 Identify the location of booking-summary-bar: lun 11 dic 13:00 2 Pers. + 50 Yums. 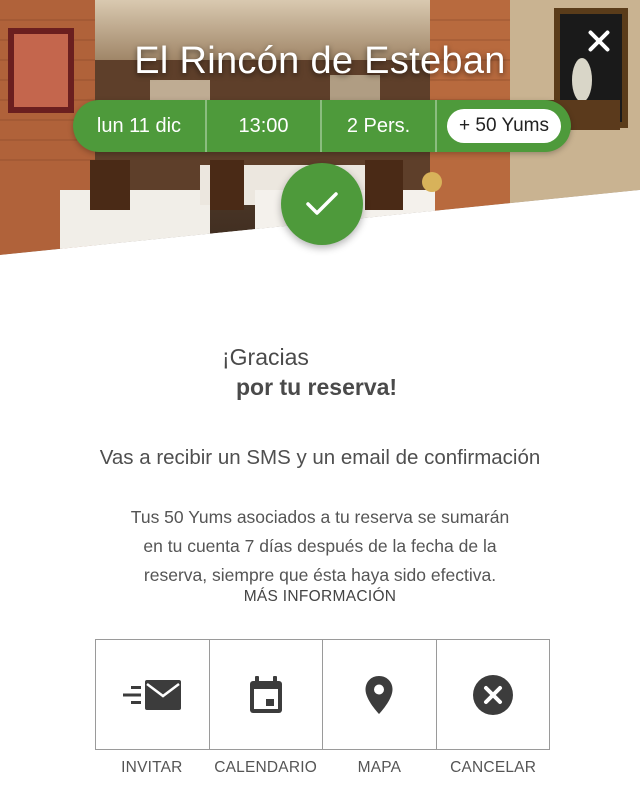
(322, 126).